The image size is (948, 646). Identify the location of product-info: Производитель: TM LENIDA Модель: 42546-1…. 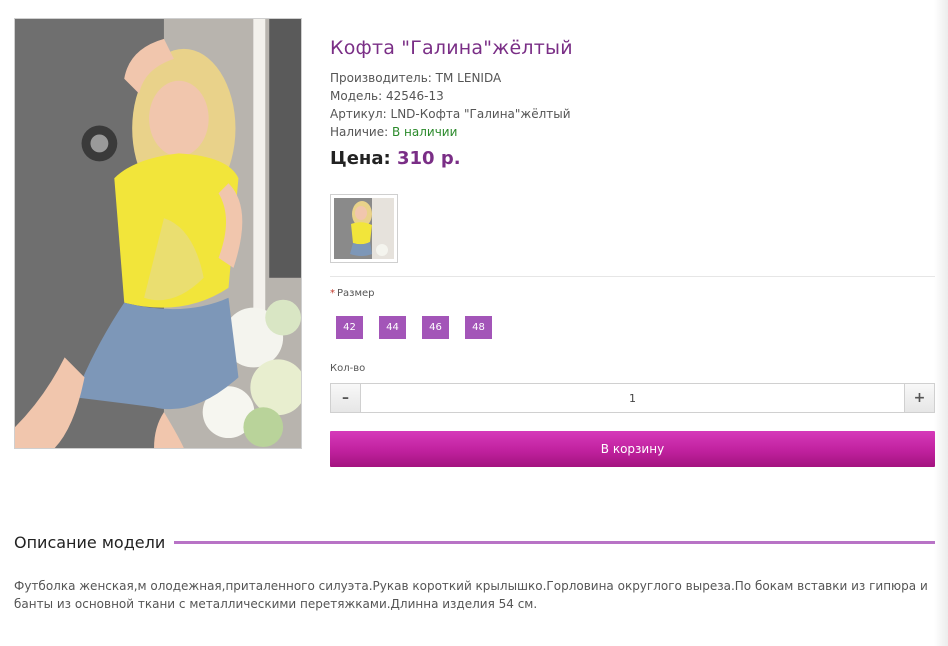
(450, 105).